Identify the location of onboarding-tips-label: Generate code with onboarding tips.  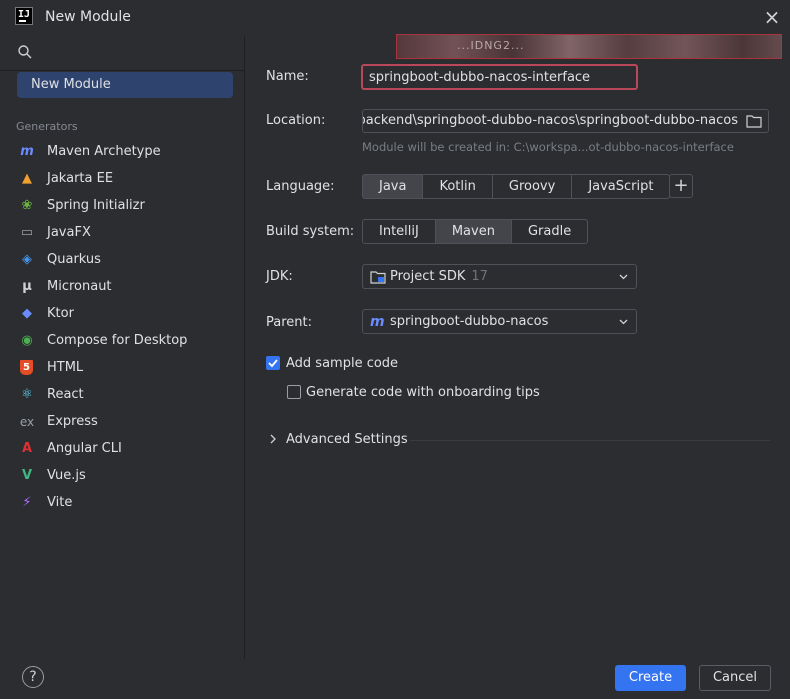
(423, 392).